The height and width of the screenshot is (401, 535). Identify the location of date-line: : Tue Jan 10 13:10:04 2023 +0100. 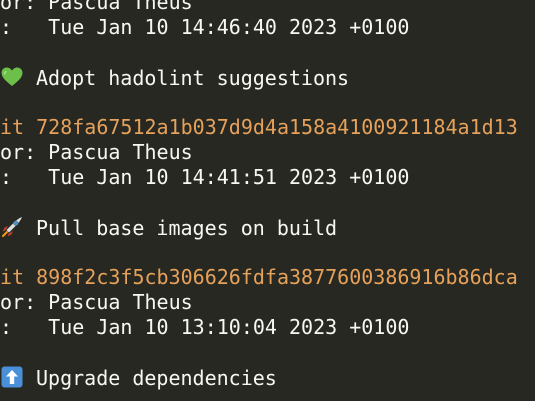
(205, 327).